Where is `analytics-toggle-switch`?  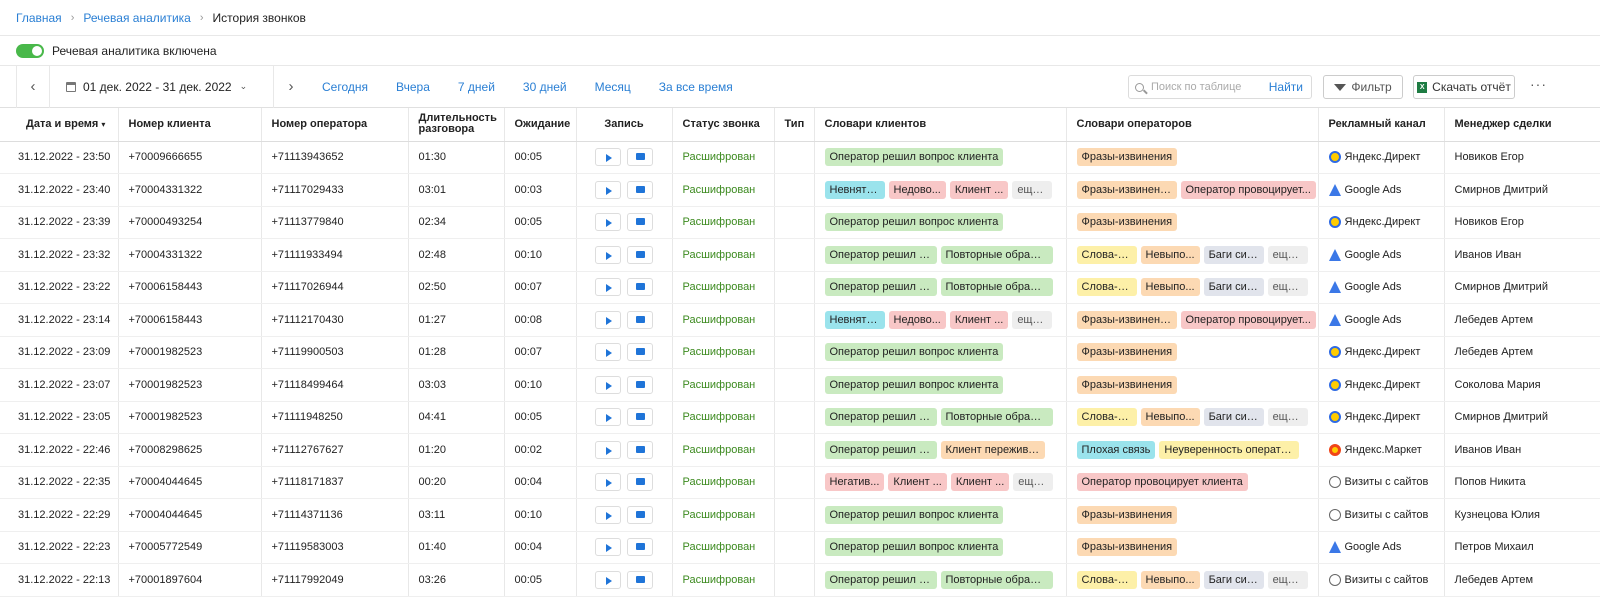 analytics-toggle-switch is located at coordinates (30, 50).